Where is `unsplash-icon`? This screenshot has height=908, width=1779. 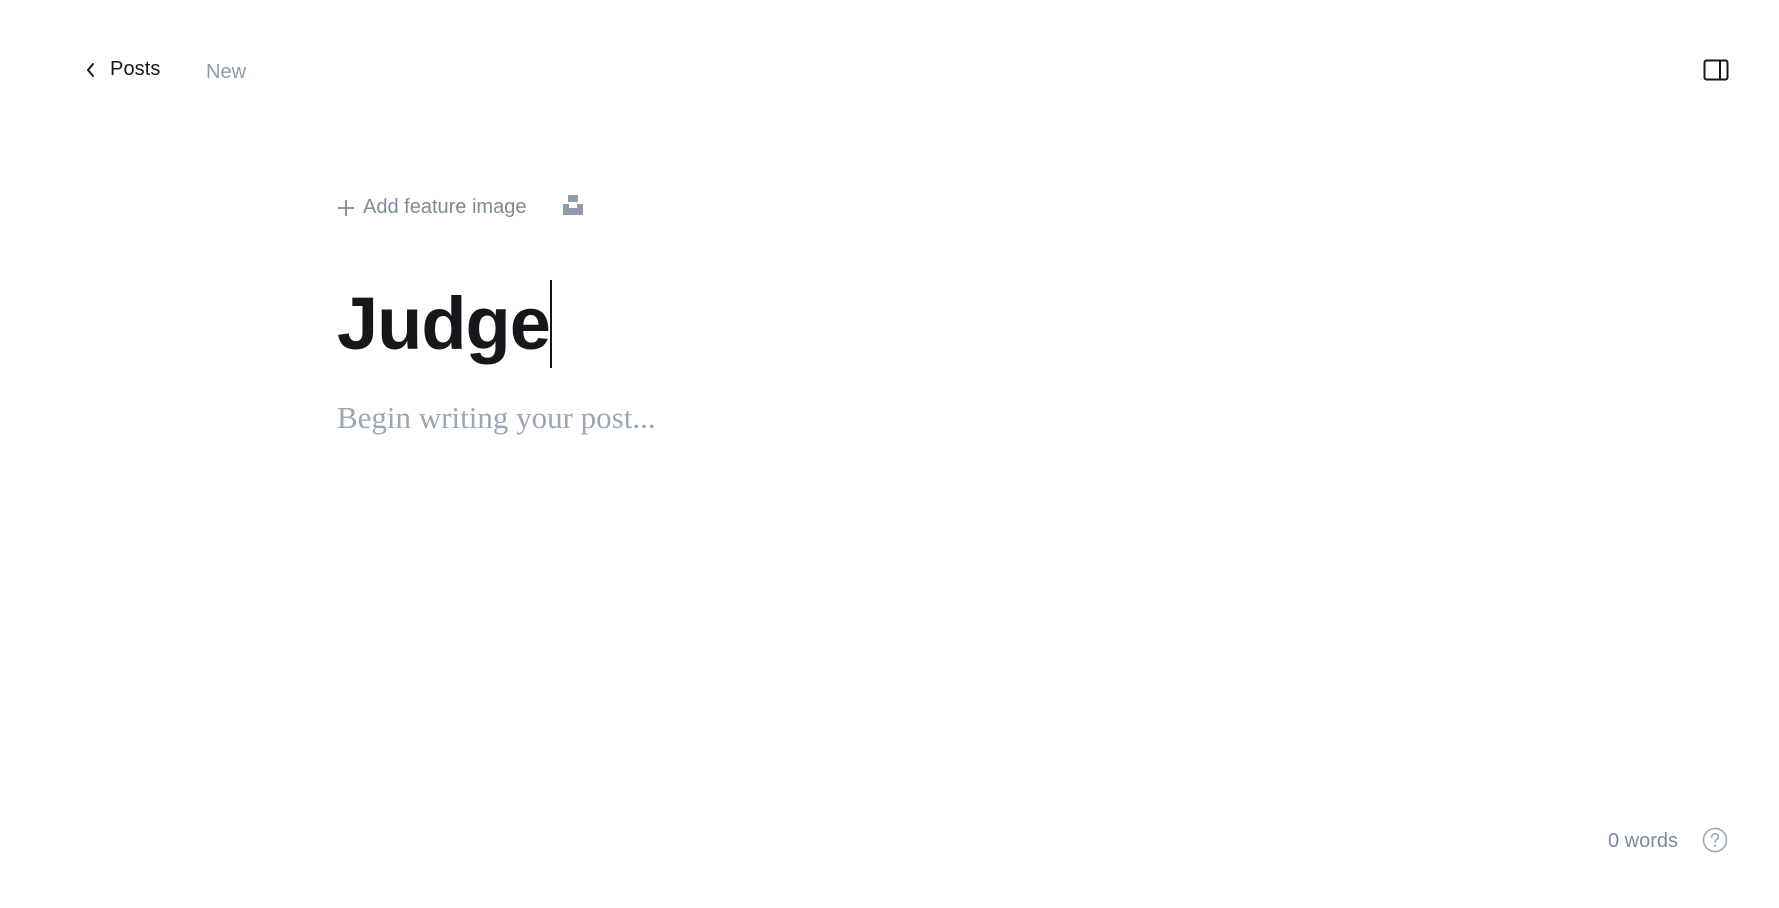 unsplash-icon is located at coordinates (573, 207).